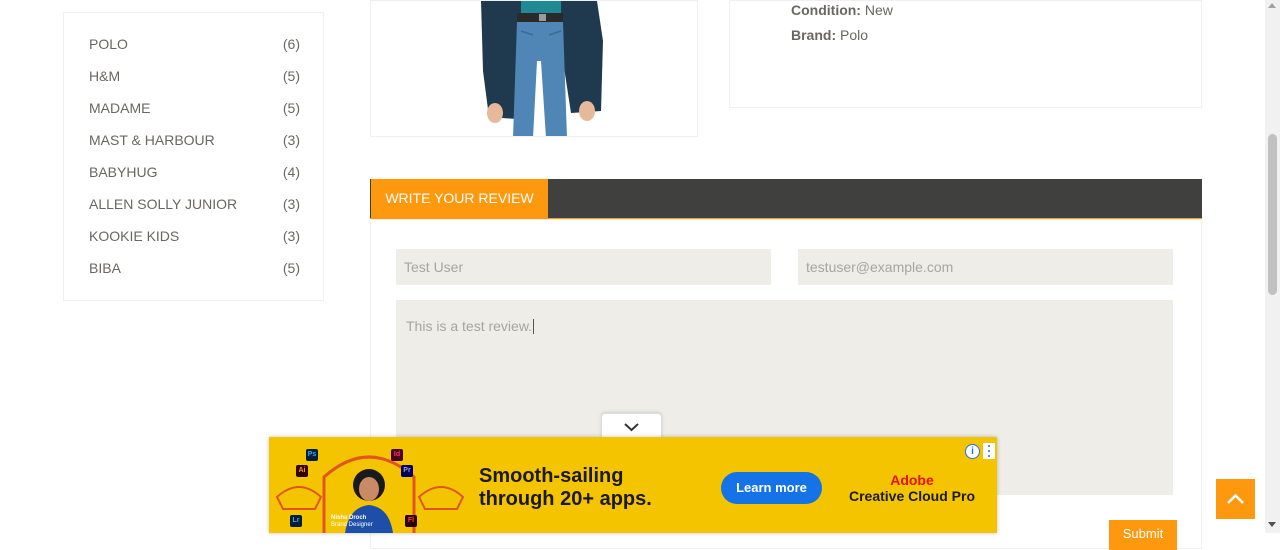  What do you see at coordinates (123, 172) in the screenshot?
I see `brand-name: BABYHUG` at bounding box center [123, 172].